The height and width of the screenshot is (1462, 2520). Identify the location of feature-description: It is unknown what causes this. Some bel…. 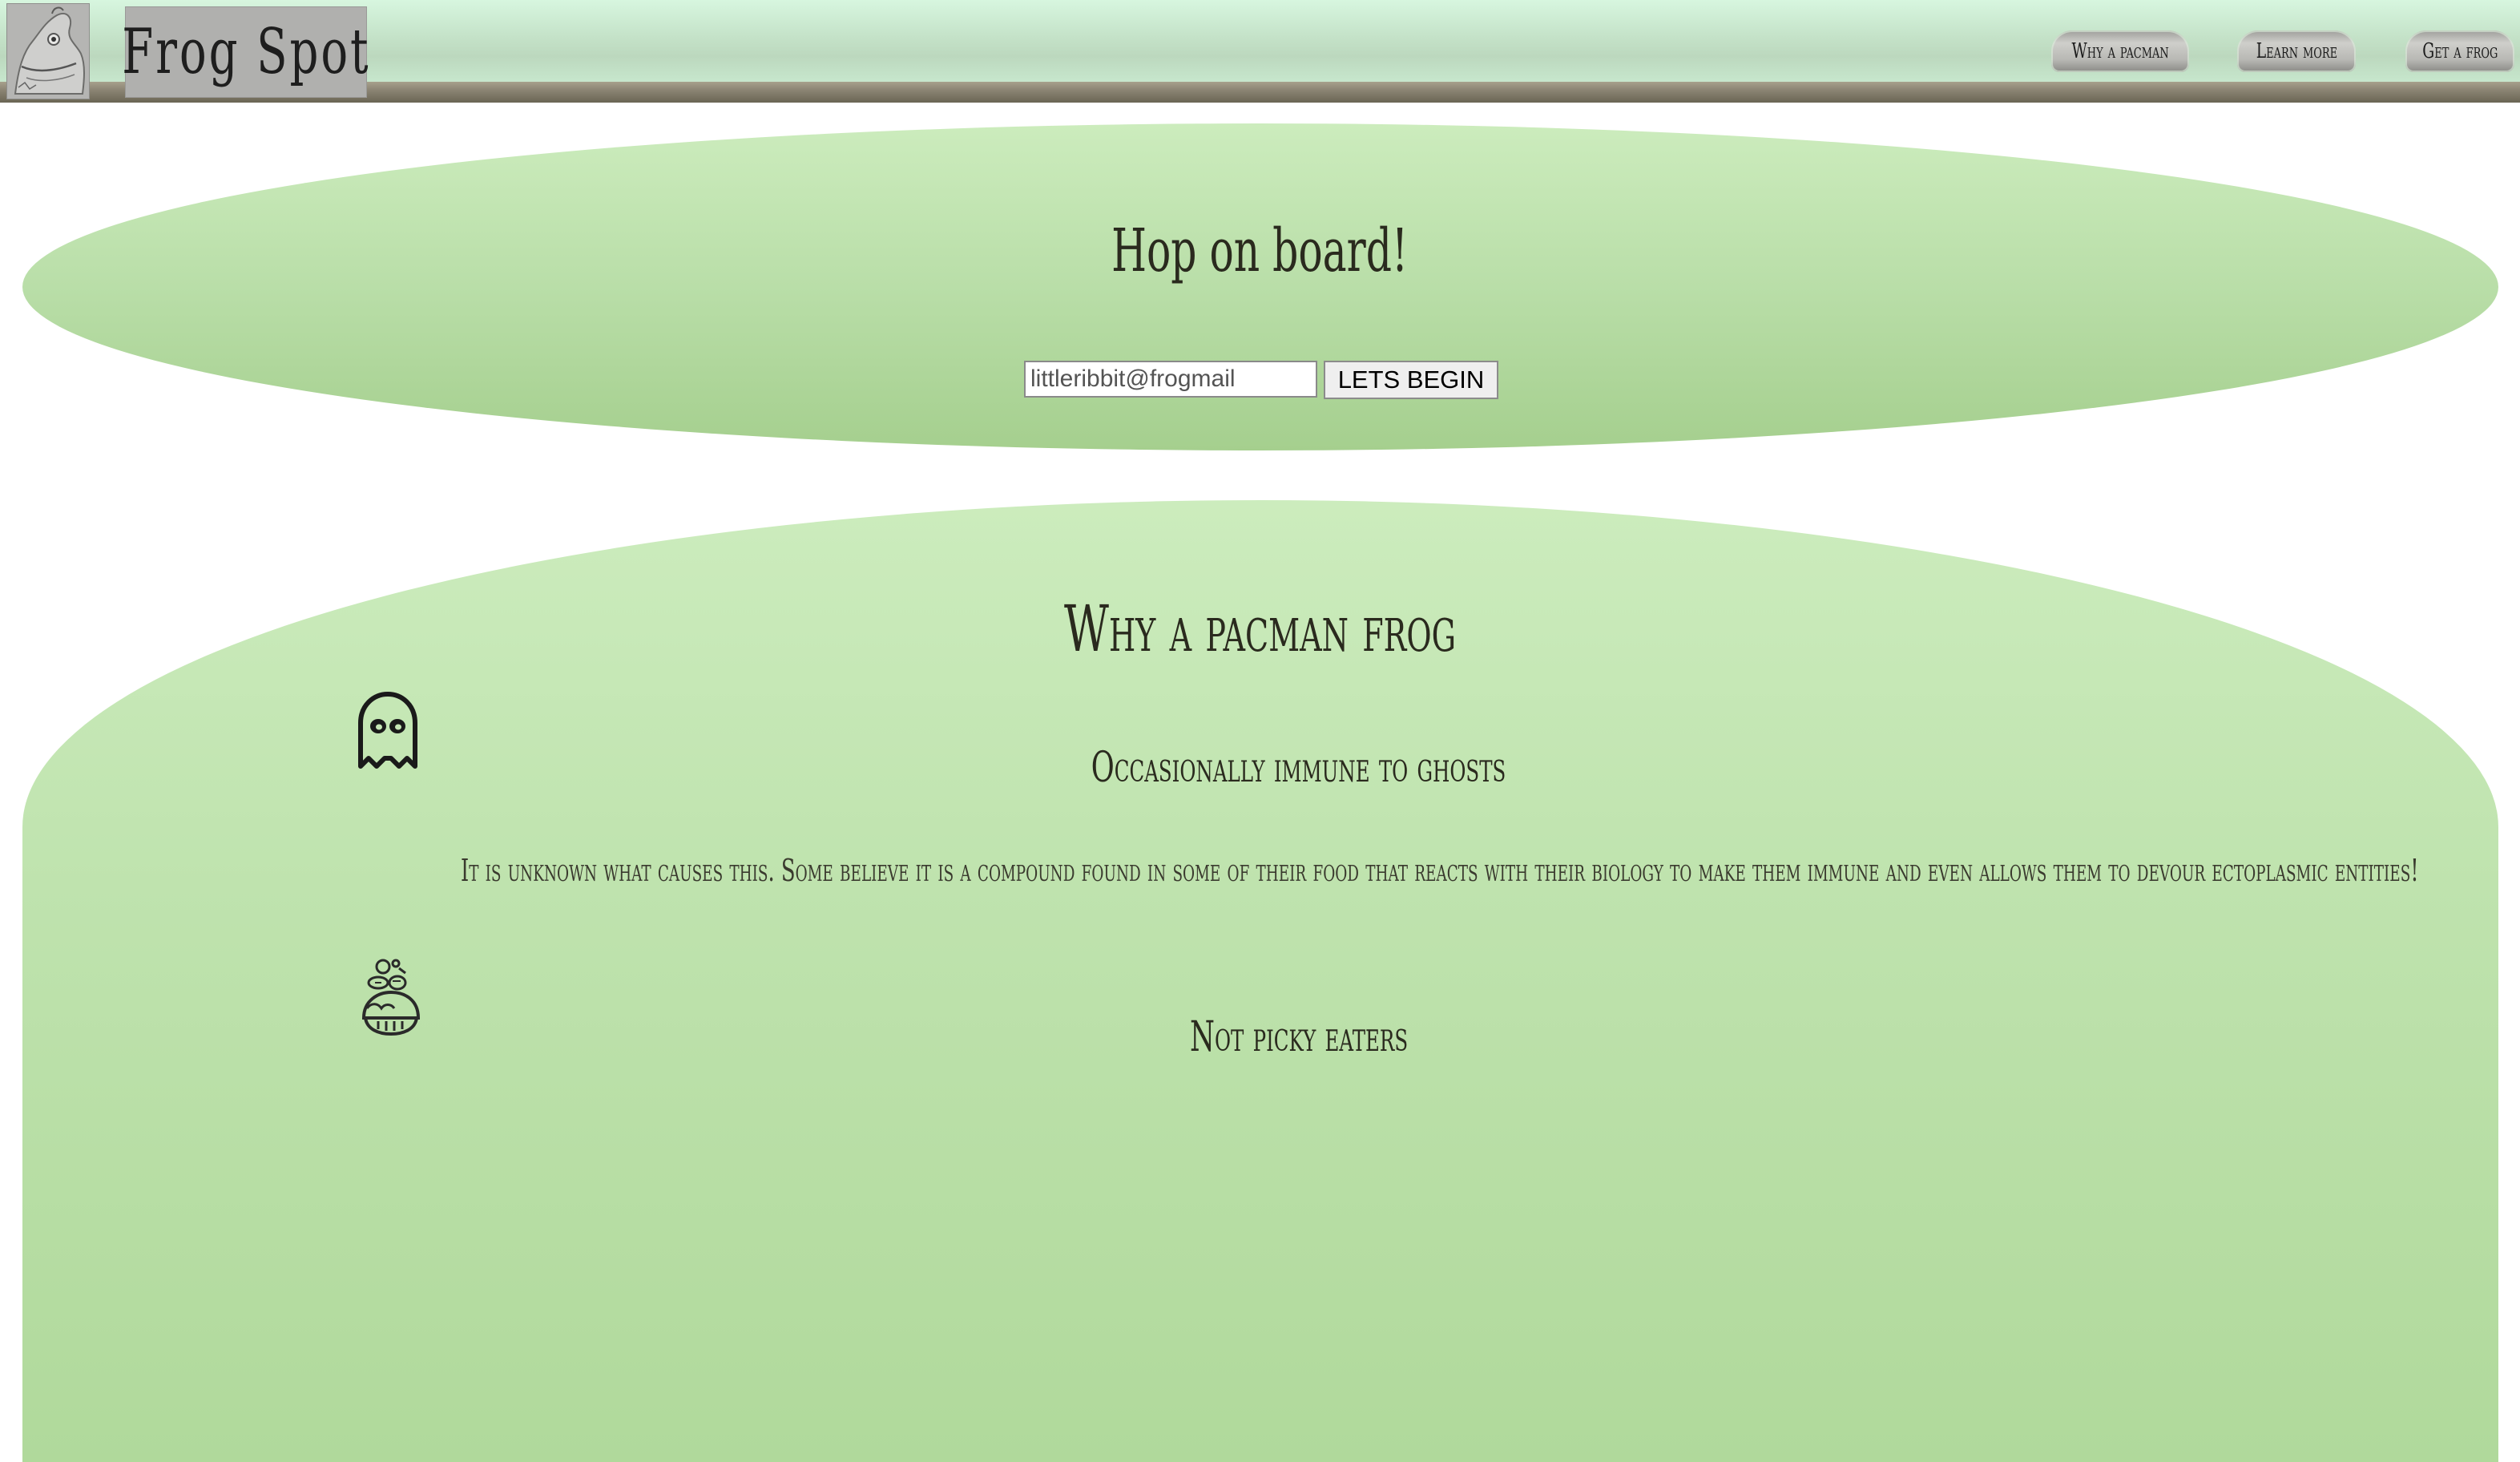
(1439, 871).